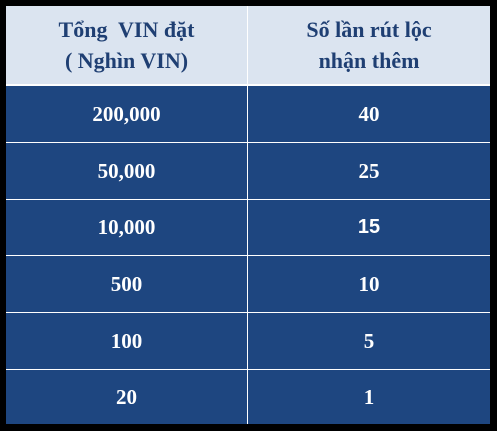 The image size is (497, 431). What do you see at coordinates (369, 284) in the screenshot?
I see `table-cell-draws: 10` at bounding box center [369, 284].